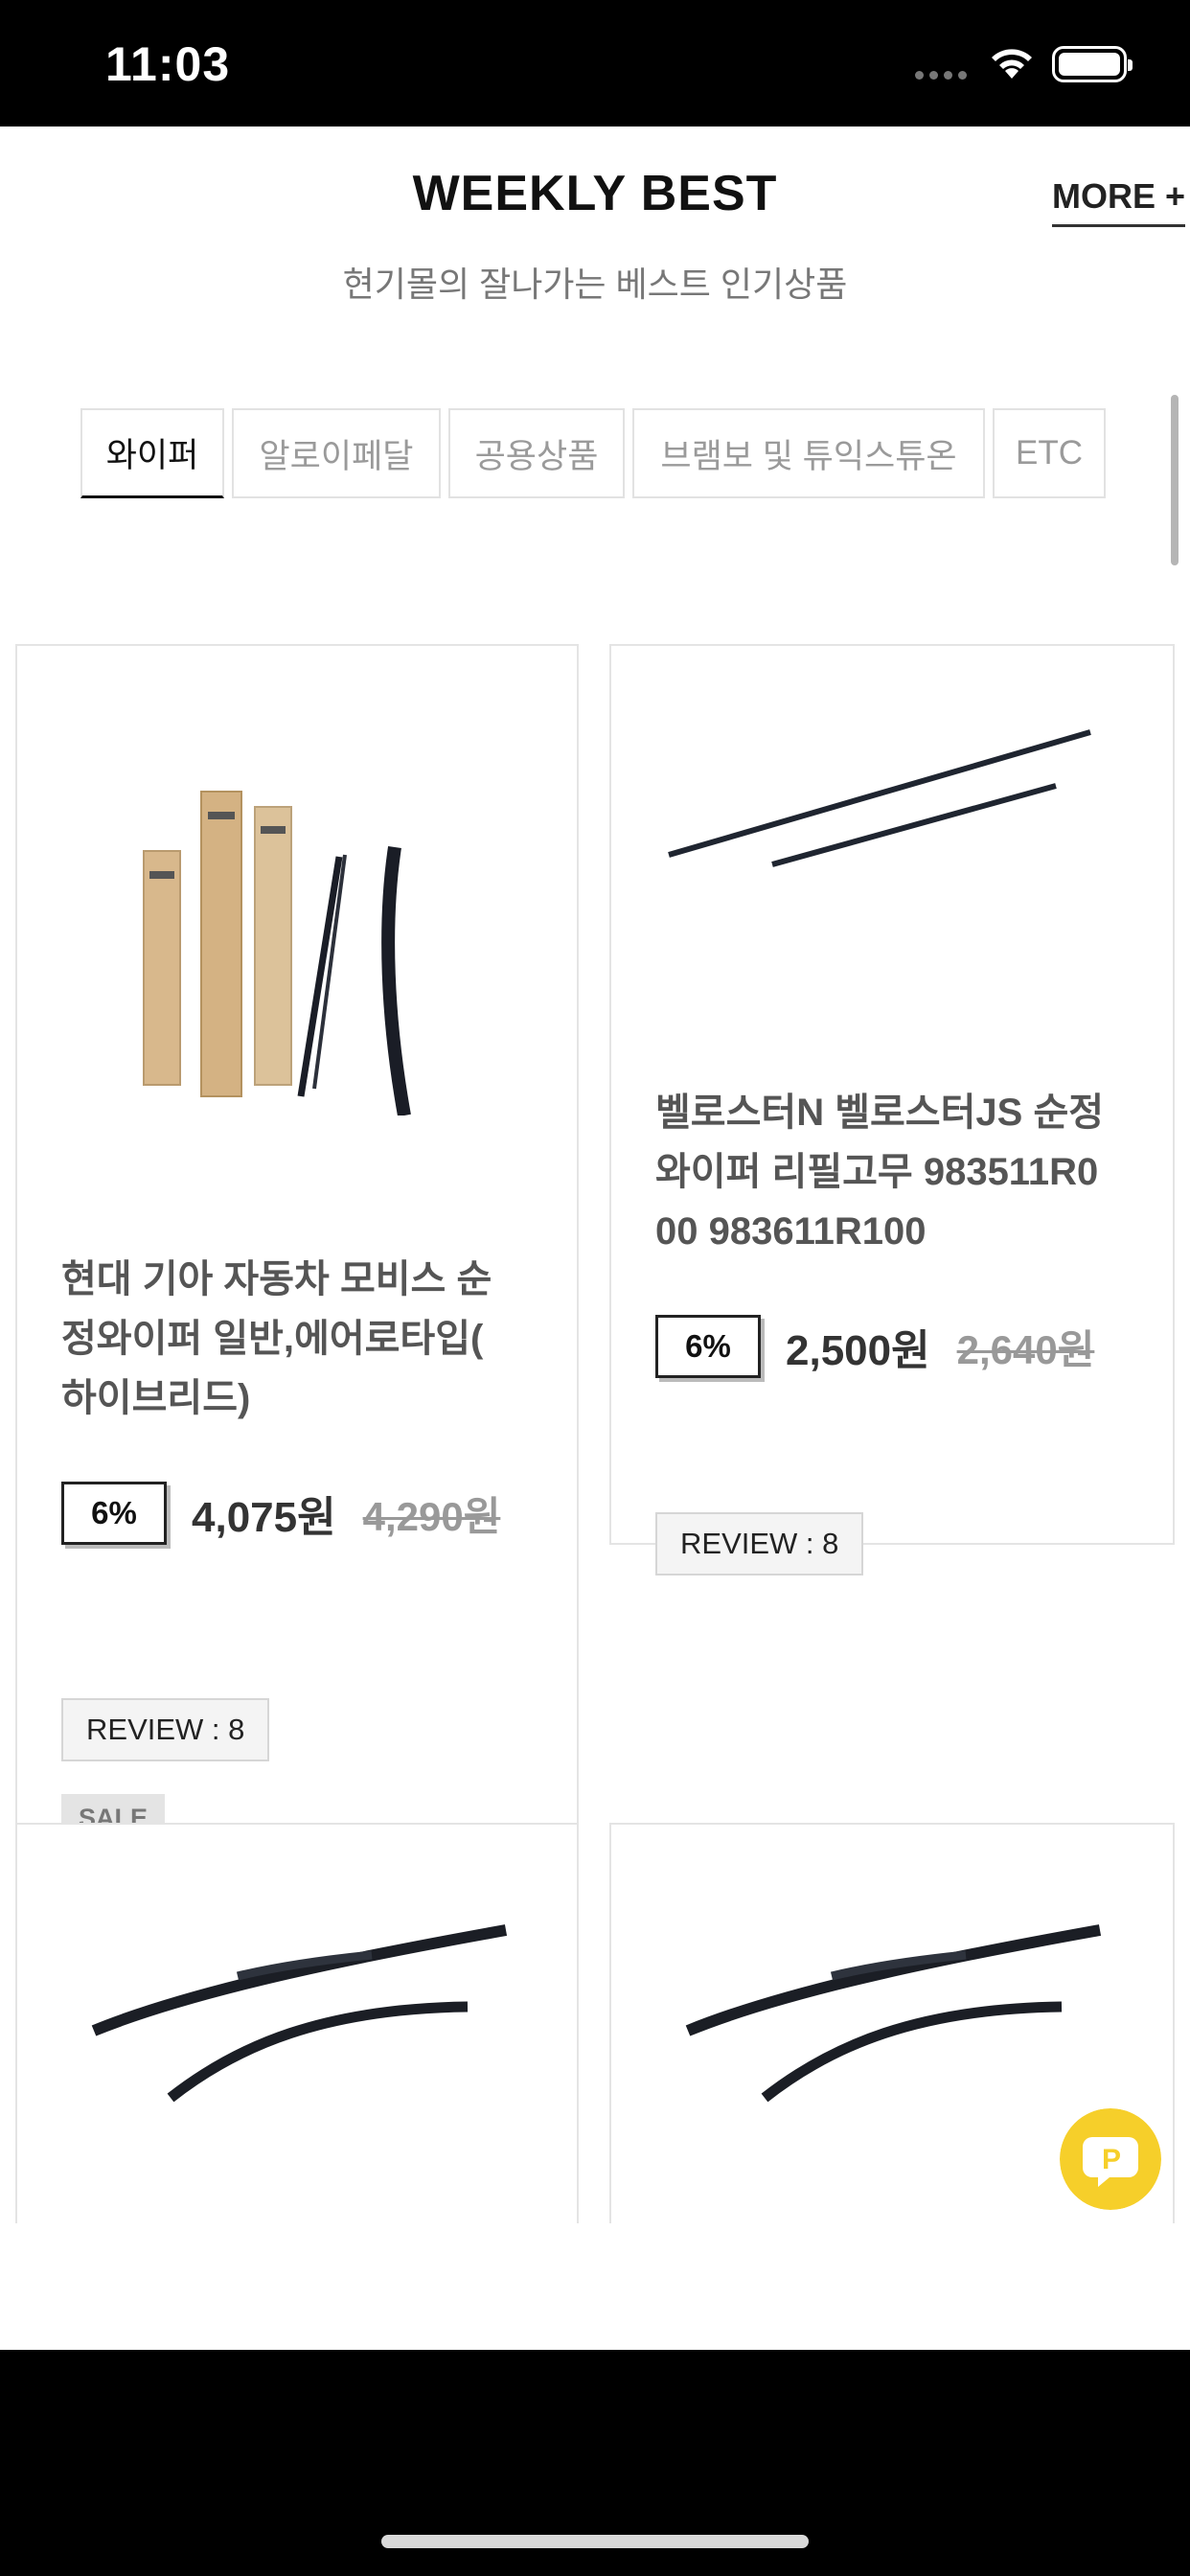 Image resolution: width=1190 pixels, height=2576 pixels. I want to click on product-name-line: 하이브리드), so click(156, 1398).